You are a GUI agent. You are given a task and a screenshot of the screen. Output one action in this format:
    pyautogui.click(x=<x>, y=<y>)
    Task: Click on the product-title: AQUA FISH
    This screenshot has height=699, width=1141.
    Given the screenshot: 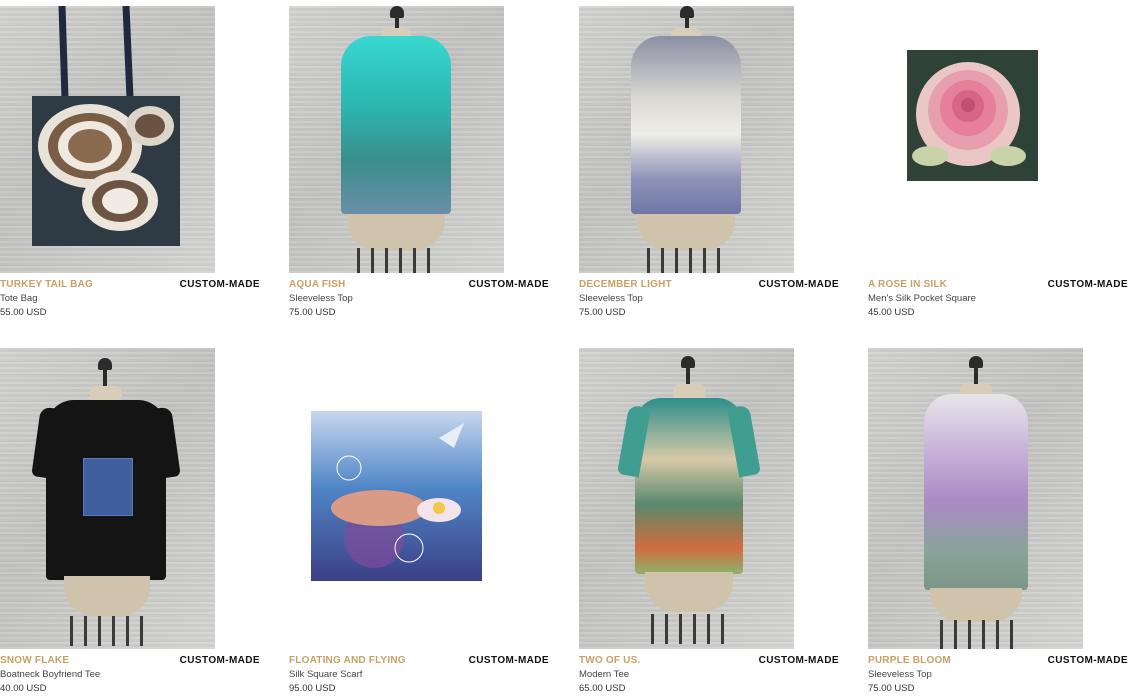 What is the action you would take?
    pyautogui.click(x=317, y=284)
    